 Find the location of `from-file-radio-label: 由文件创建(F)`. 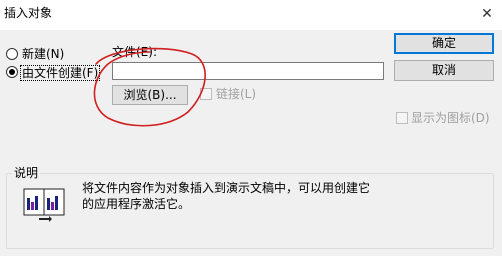

from-file-radio-label: 由文件创建(F) is located at coordinates (60, 73).